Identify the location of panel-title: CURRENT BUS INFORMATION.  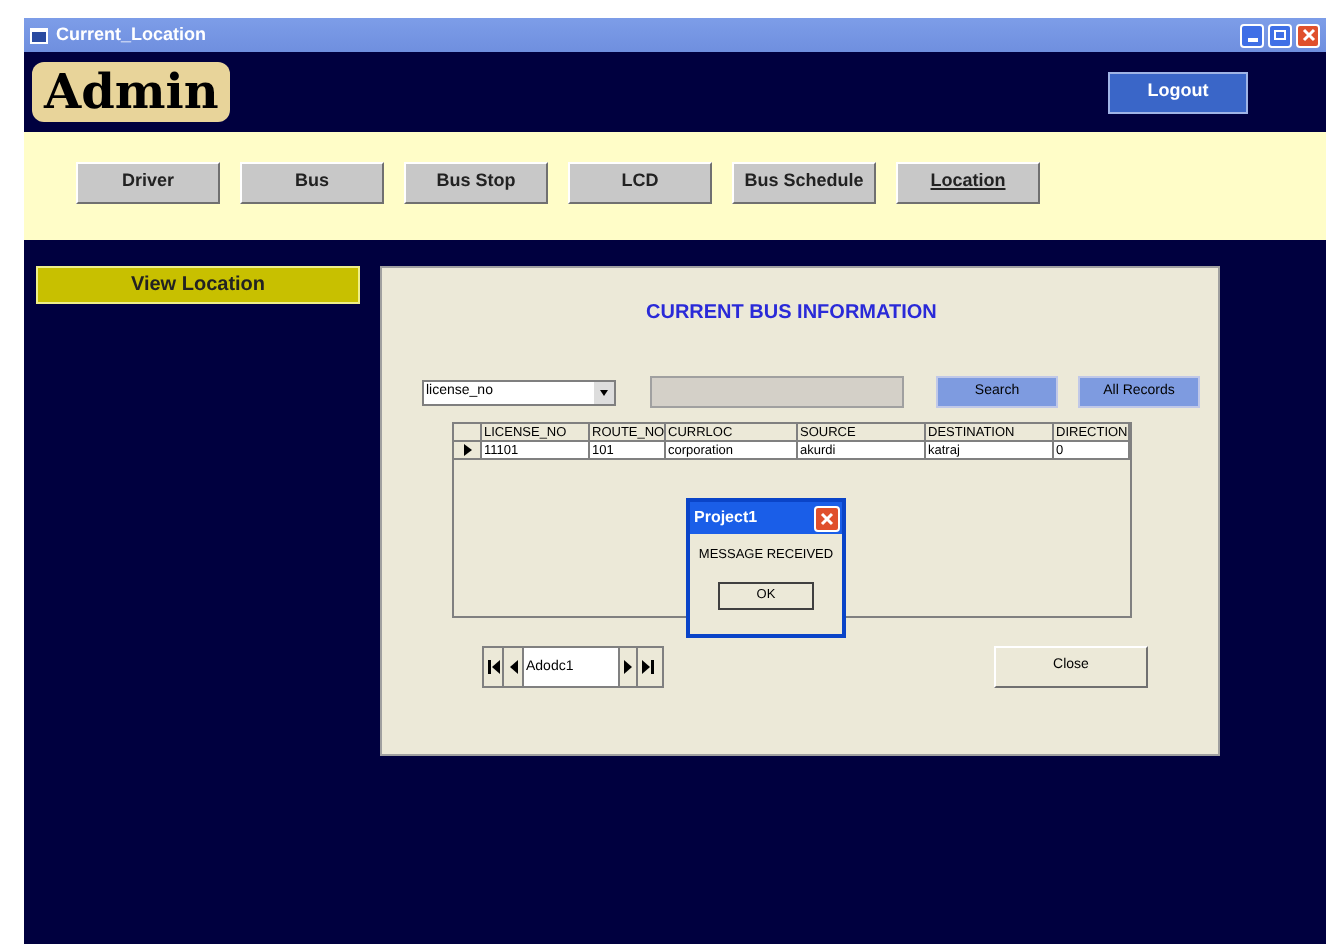
(792, 314).